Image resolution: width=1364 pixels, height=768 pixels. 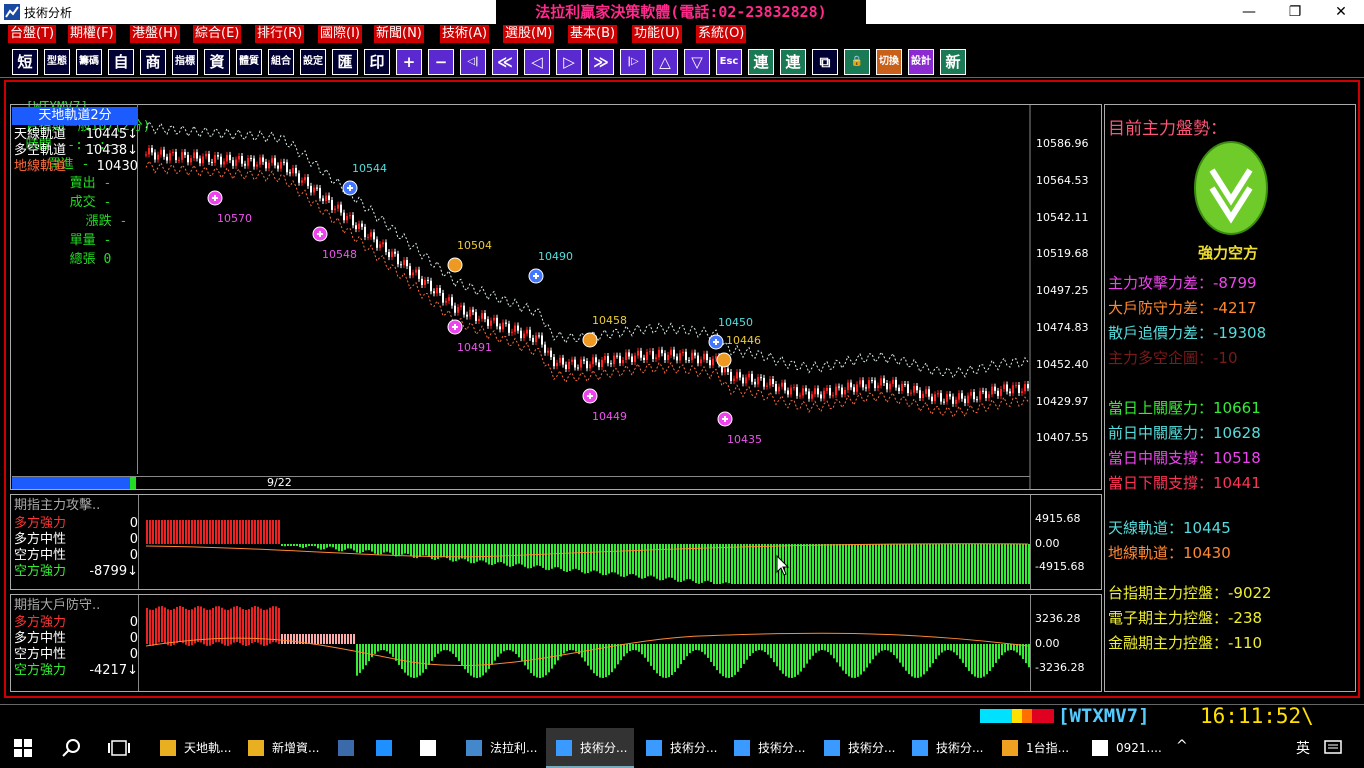 What do you see at coordinates (1161, 433) in the screenshot?
I see `metric-label: 前日中關壓力：` at bounding box center [1161, 433].